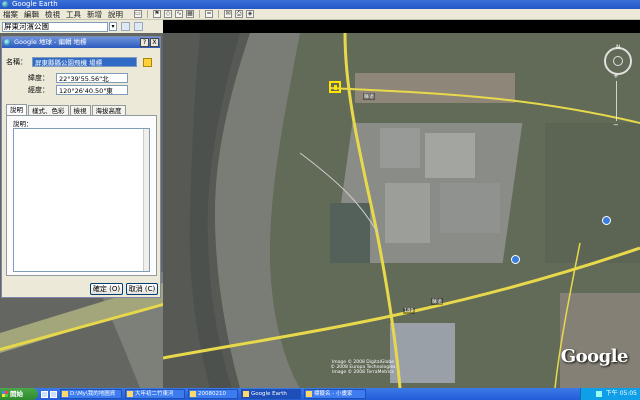 The width and height of the screenshot is (640, 400). Describe the element at coordinates (16, 62) in the screenshot. I see `name-label: 名稱：` at that location.